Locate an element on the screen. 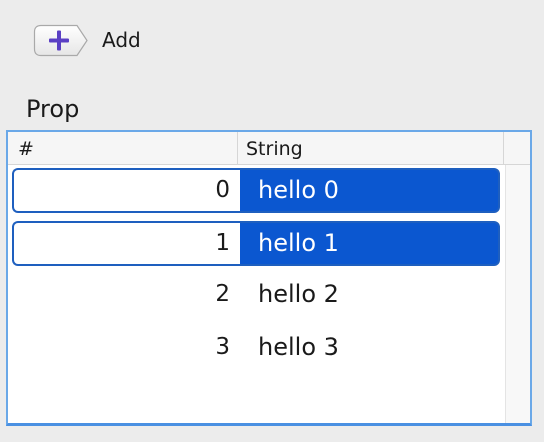 This screenshot has width=544, height=442. table-row: 0 hello 0 is located at coordinates (256, 191).